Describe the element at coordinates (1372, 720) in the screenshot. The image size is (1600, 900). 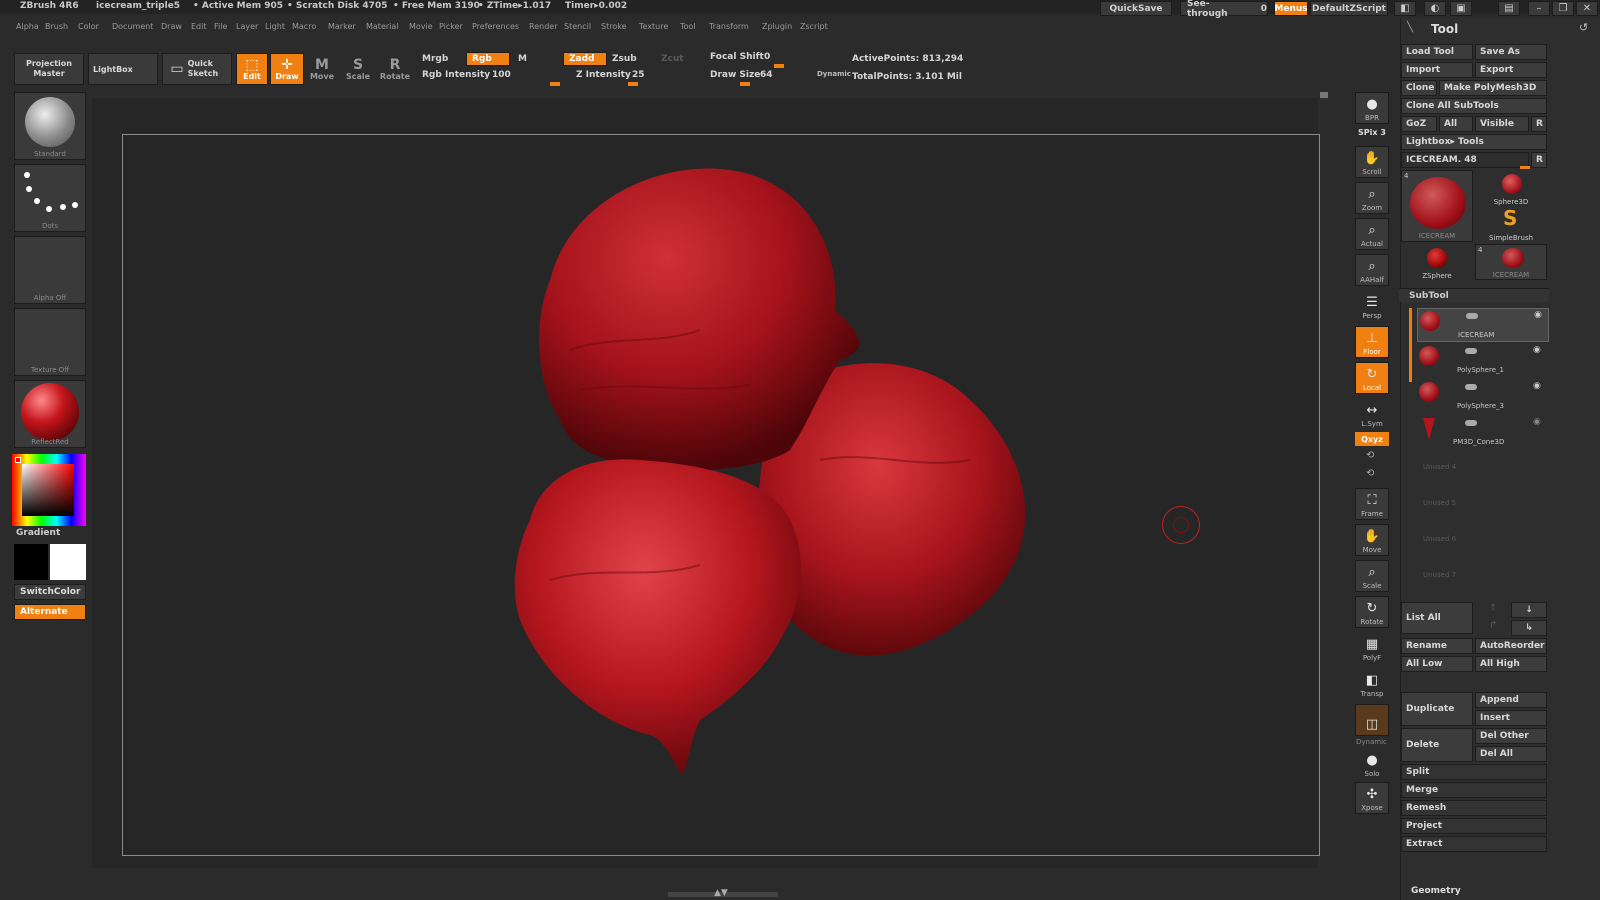
I see `ghost-button: ◫` at that location.